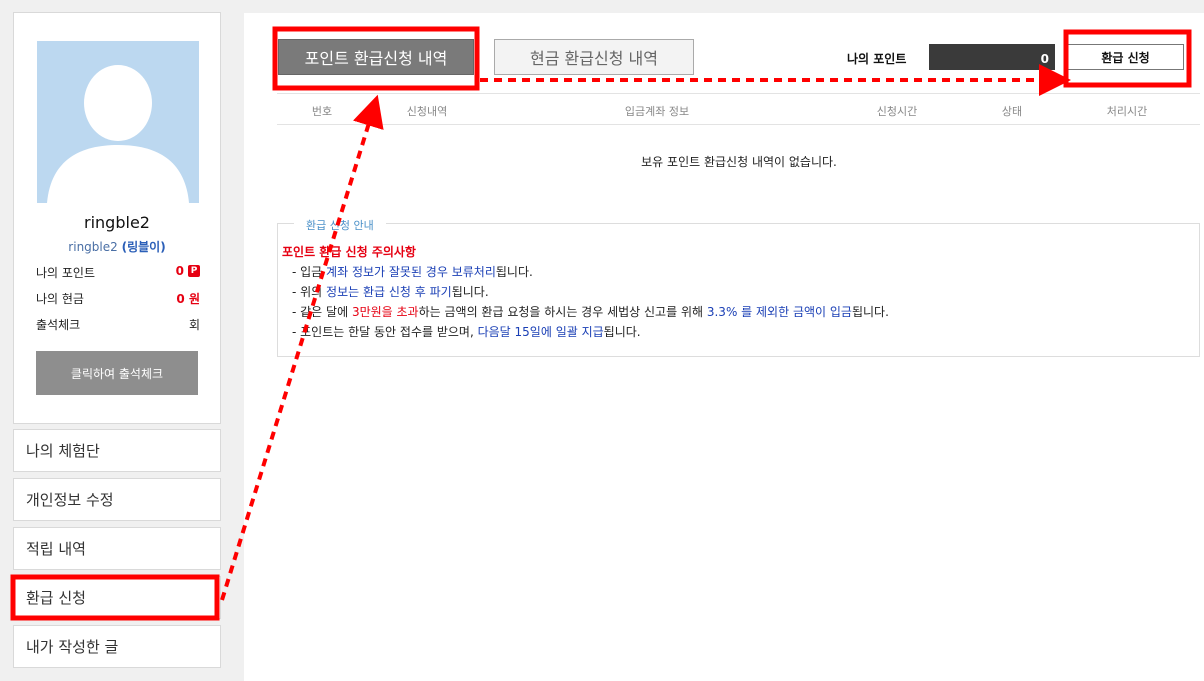 The width and height of the screenshot is (1204, 681). Describe the element at coordinates (194, 325) in the screenshot. I see `stat-value: 회` at that location.